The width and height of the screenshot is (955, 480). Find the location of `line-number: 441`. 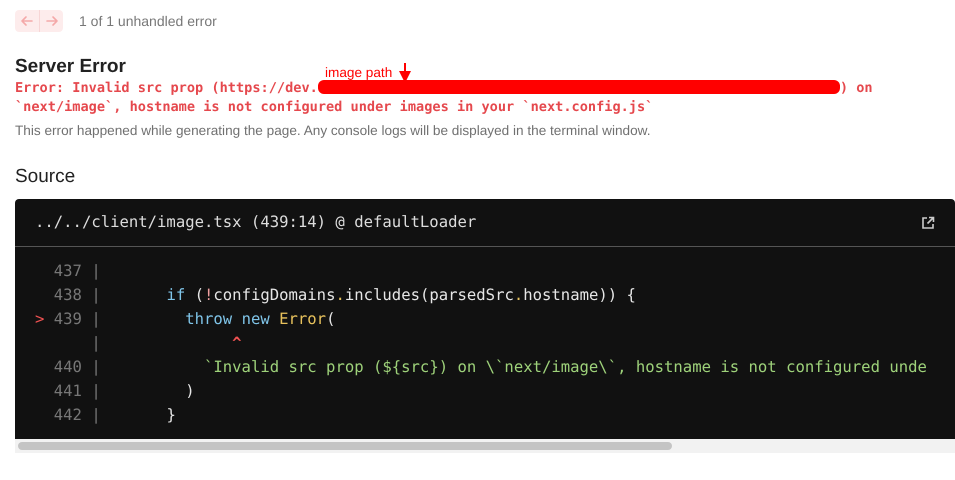

line-number: 441 is located at coordinates (68, 391).